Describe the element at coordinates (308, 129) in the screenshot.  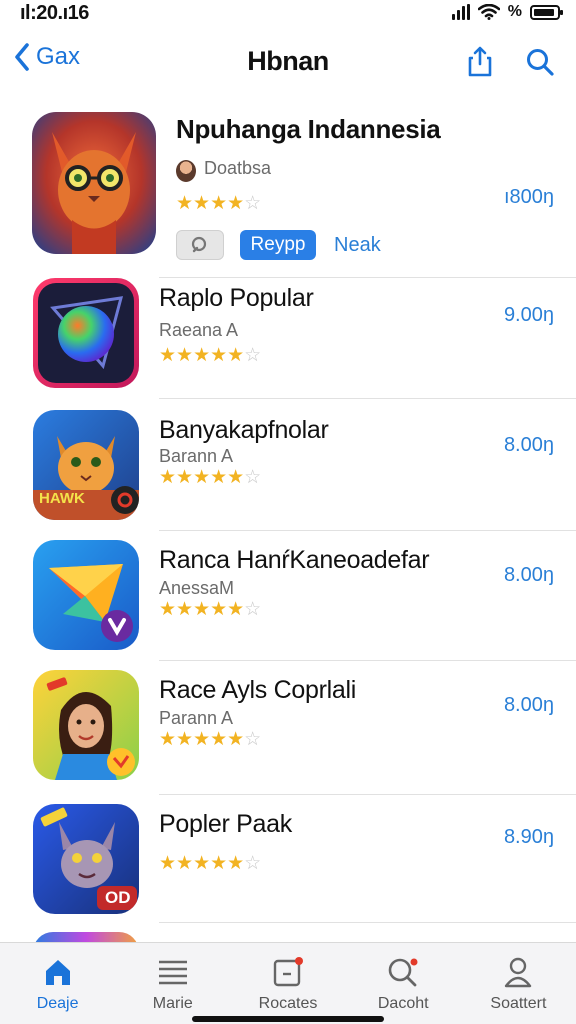
I see `app-name: Npuhanga Indannesia` at that location.